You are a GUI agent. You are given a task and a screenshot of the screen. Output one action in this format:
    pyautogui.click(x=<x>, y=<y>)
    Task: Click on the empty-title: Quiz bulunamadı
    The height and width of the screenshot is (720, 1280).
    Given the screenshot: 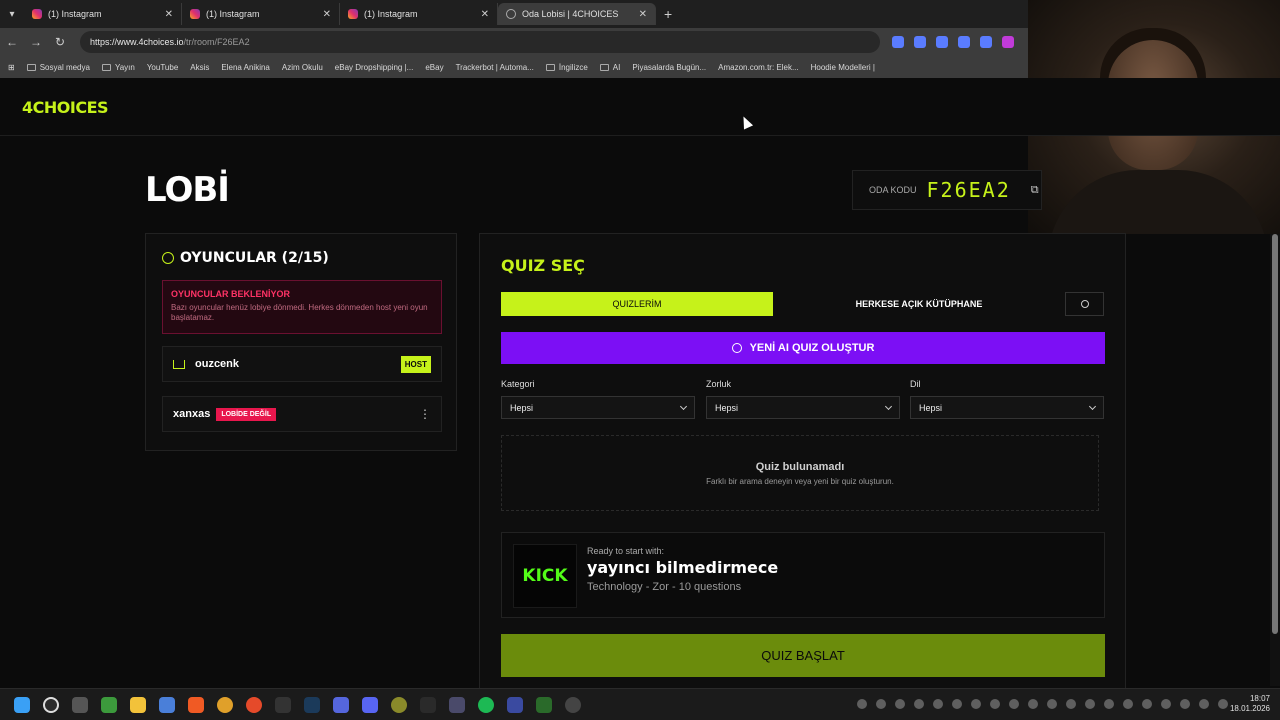 What is the action you would take?
    pyautogui.click(x=800, y=467)
    